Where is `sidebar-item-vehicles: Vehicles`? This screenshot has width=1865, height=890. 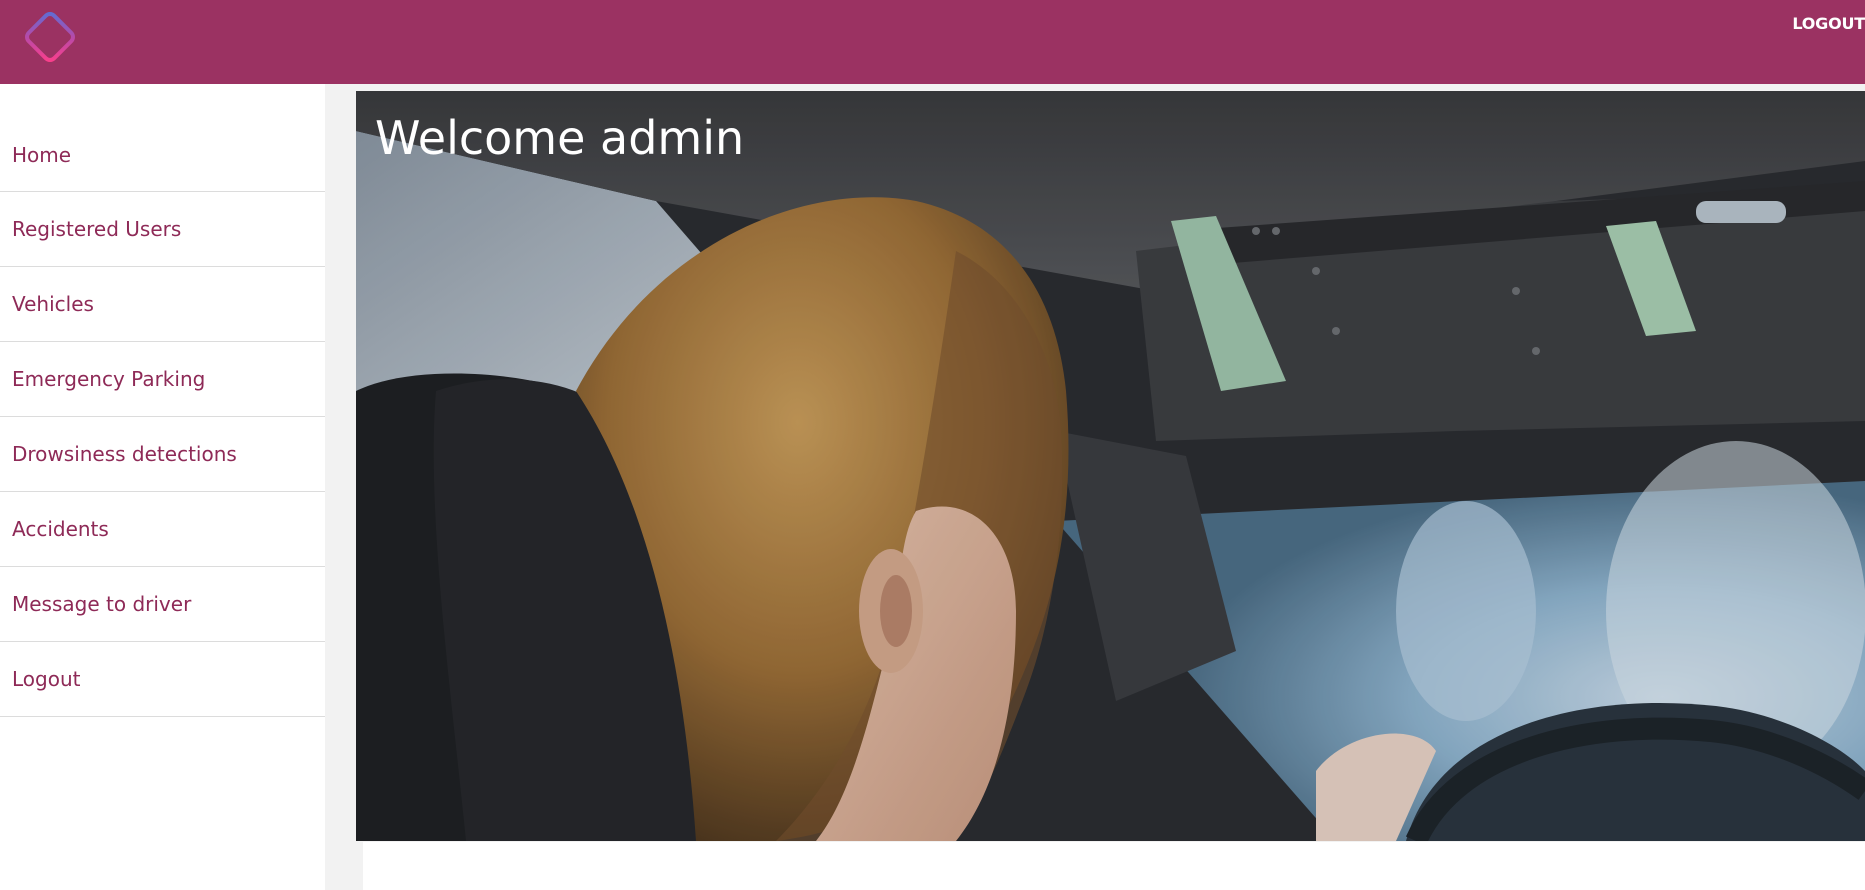 sidebar-item-vehicles: Vehicles is located at coordinates (162, 304).